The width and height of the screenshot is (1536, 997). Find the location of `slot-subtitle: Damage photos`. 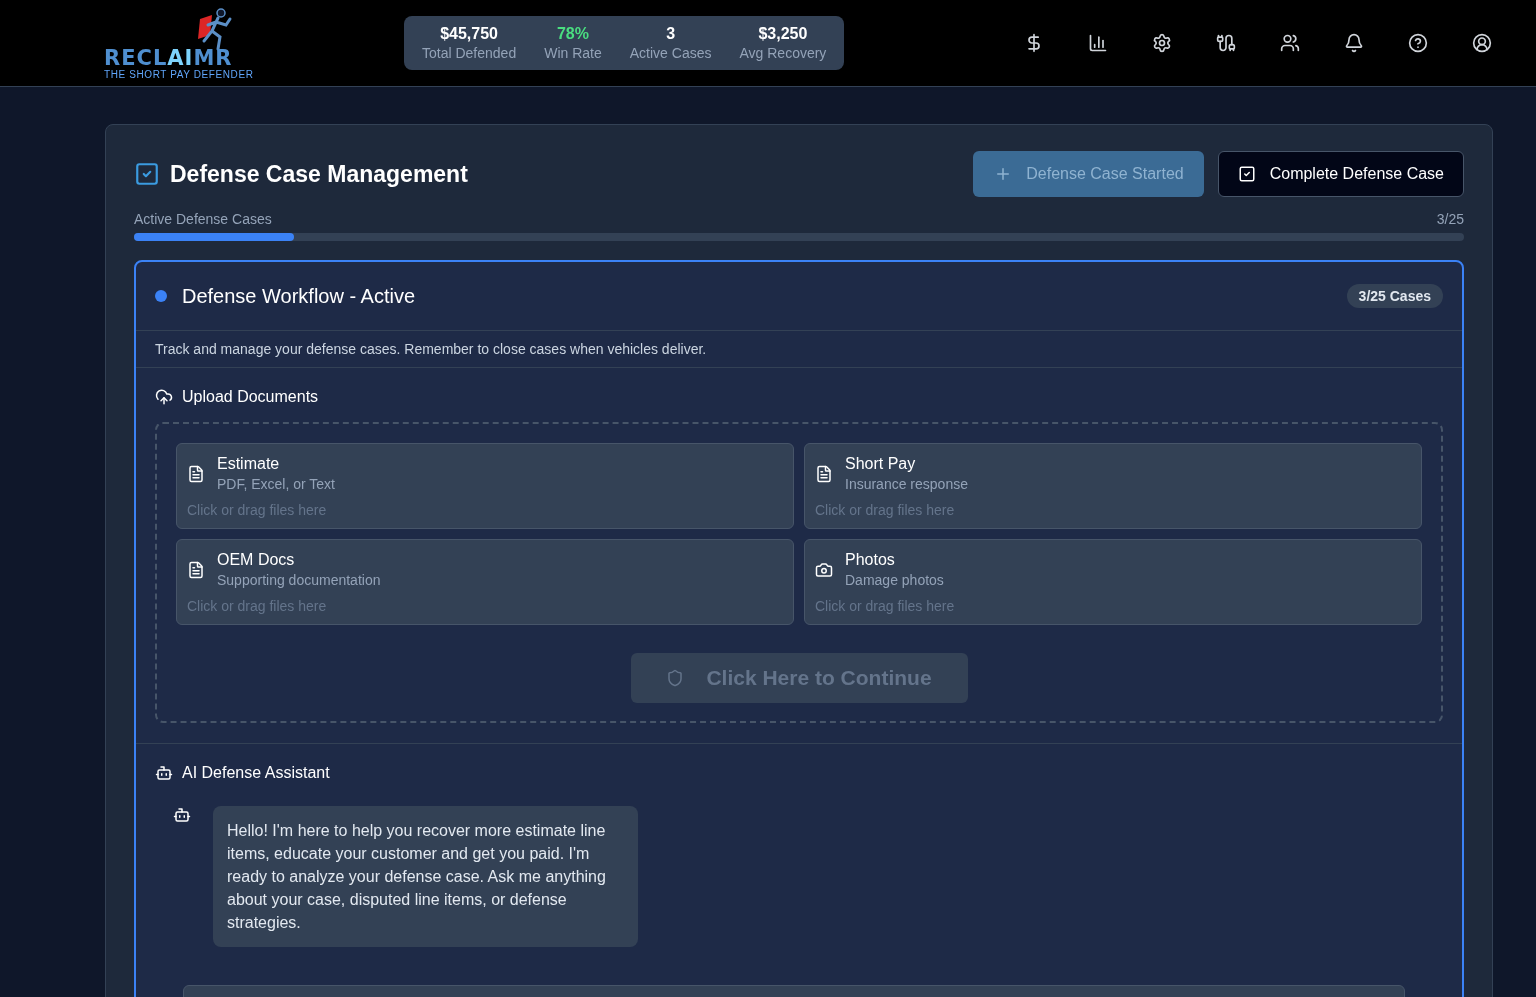

slot-subtitle: Damage photos is located at coordinates (894, 580).